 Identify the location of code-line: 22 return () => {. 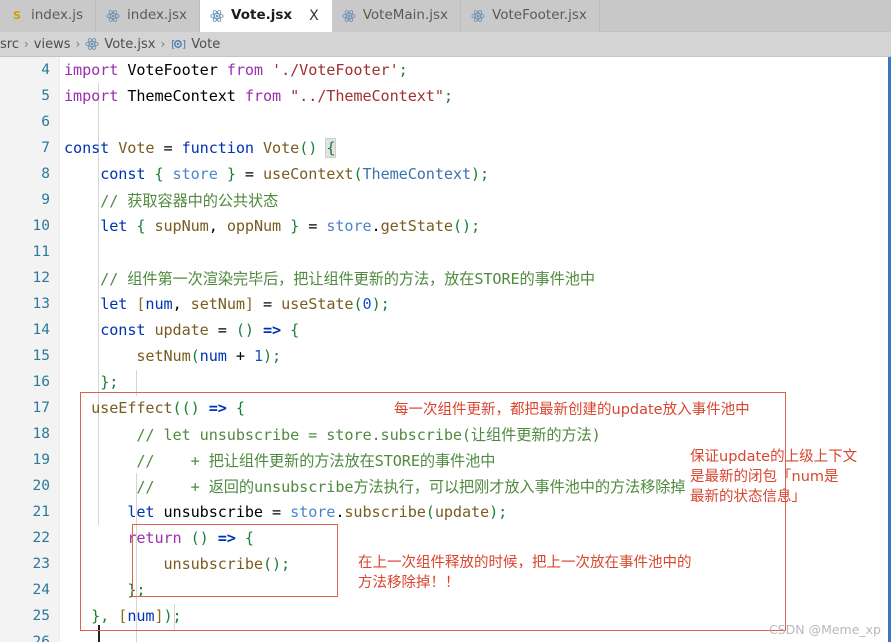
(445, 538).